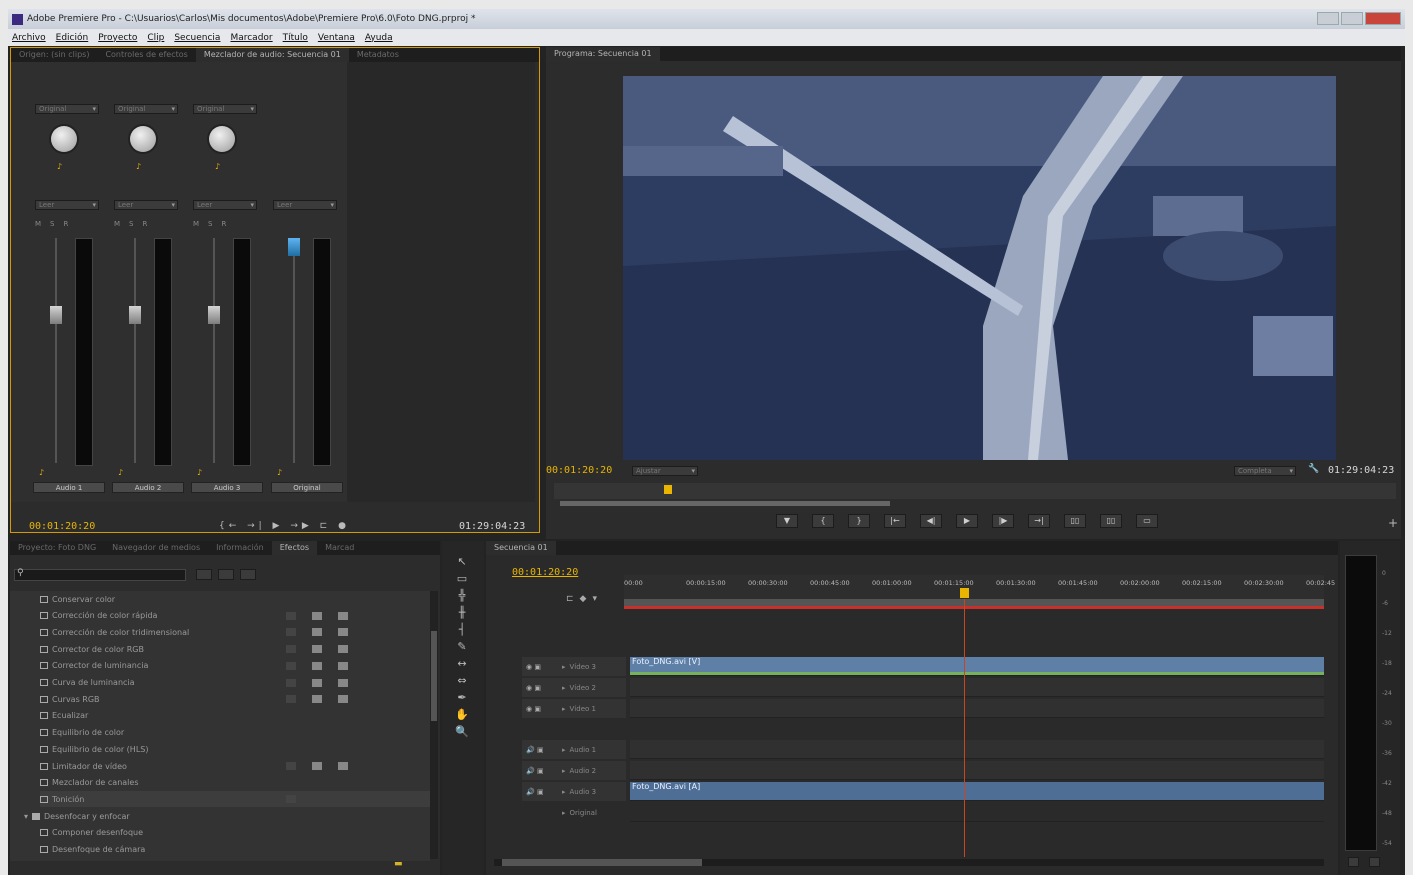  Describe the element at coordinates (197, 38) in the screenshot. I see `menu-secuencia: Secuencia` at that location.